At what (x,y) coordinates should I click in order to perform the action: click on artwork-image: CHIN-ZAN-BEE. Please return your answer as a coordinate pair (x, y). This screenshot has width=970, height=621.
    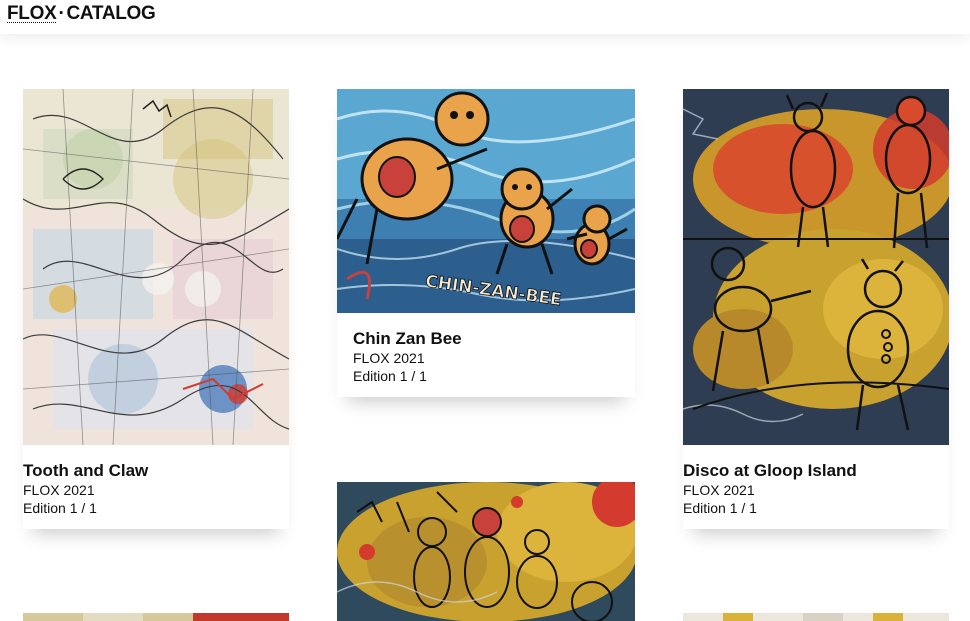
    Looking at the image, I should click on (486, 201).